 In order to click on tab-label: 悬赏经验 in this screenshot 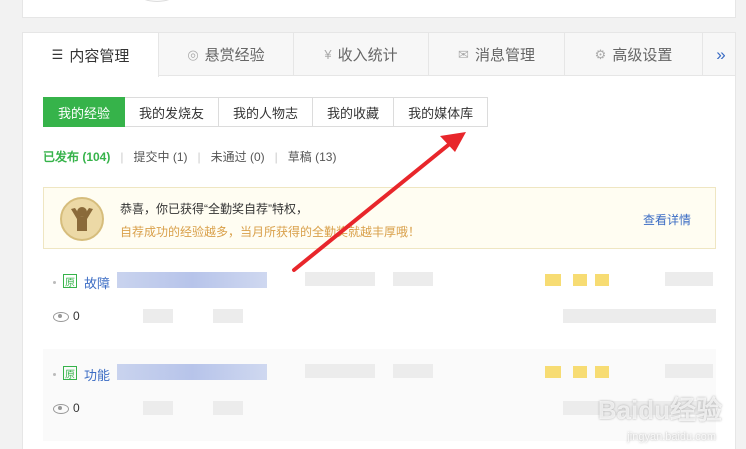, I will do `click(234, 55)`.